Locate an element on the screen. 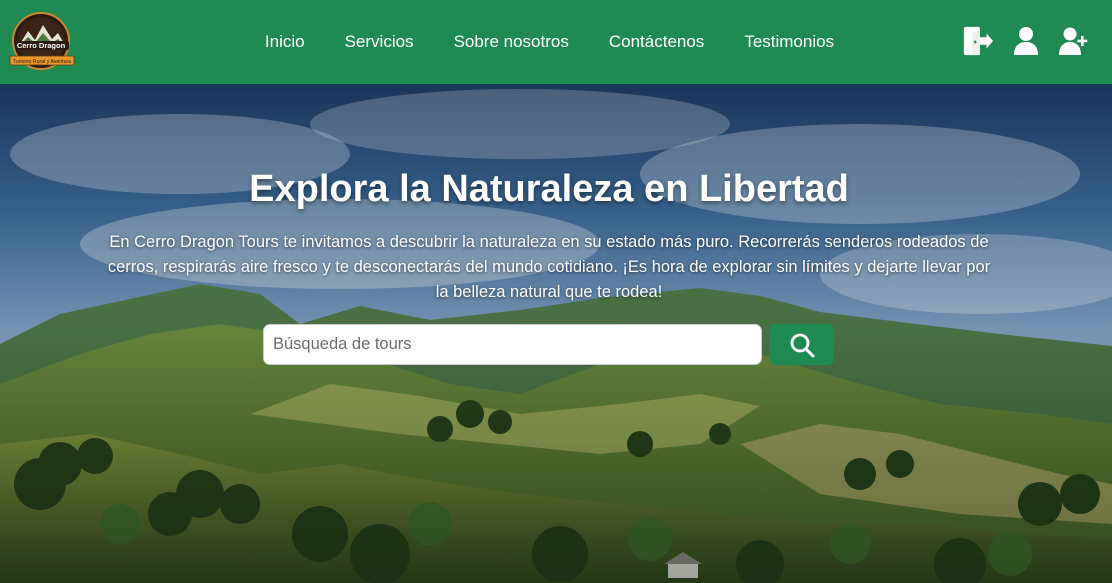 This screenshot has height=583, width=1112. logout-icon is located at coordinates (978, 41).